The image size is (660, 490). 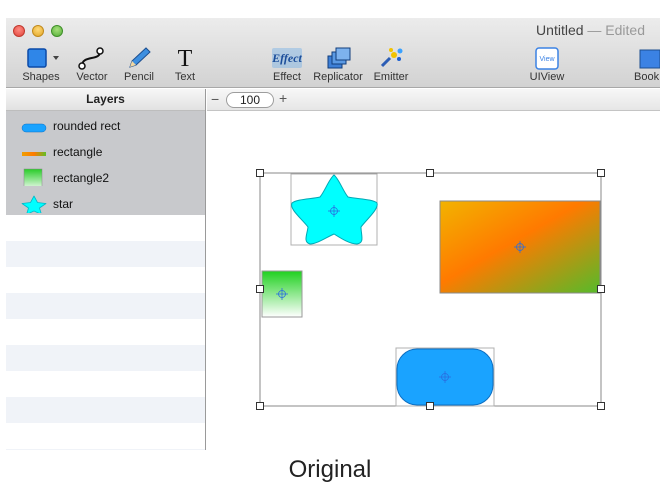 What do you see at coordinates (445, 377) in the screenshot?
I see `rounded-rect-shape` at bounding box center [445, 377].